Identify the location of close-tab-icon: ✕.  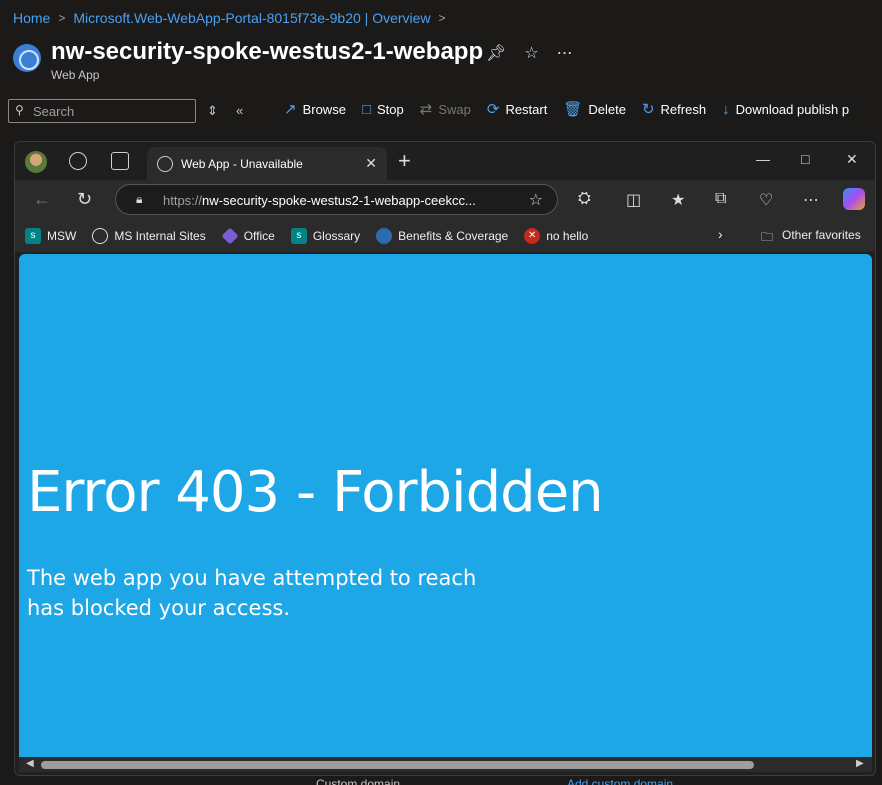
(371, 163).